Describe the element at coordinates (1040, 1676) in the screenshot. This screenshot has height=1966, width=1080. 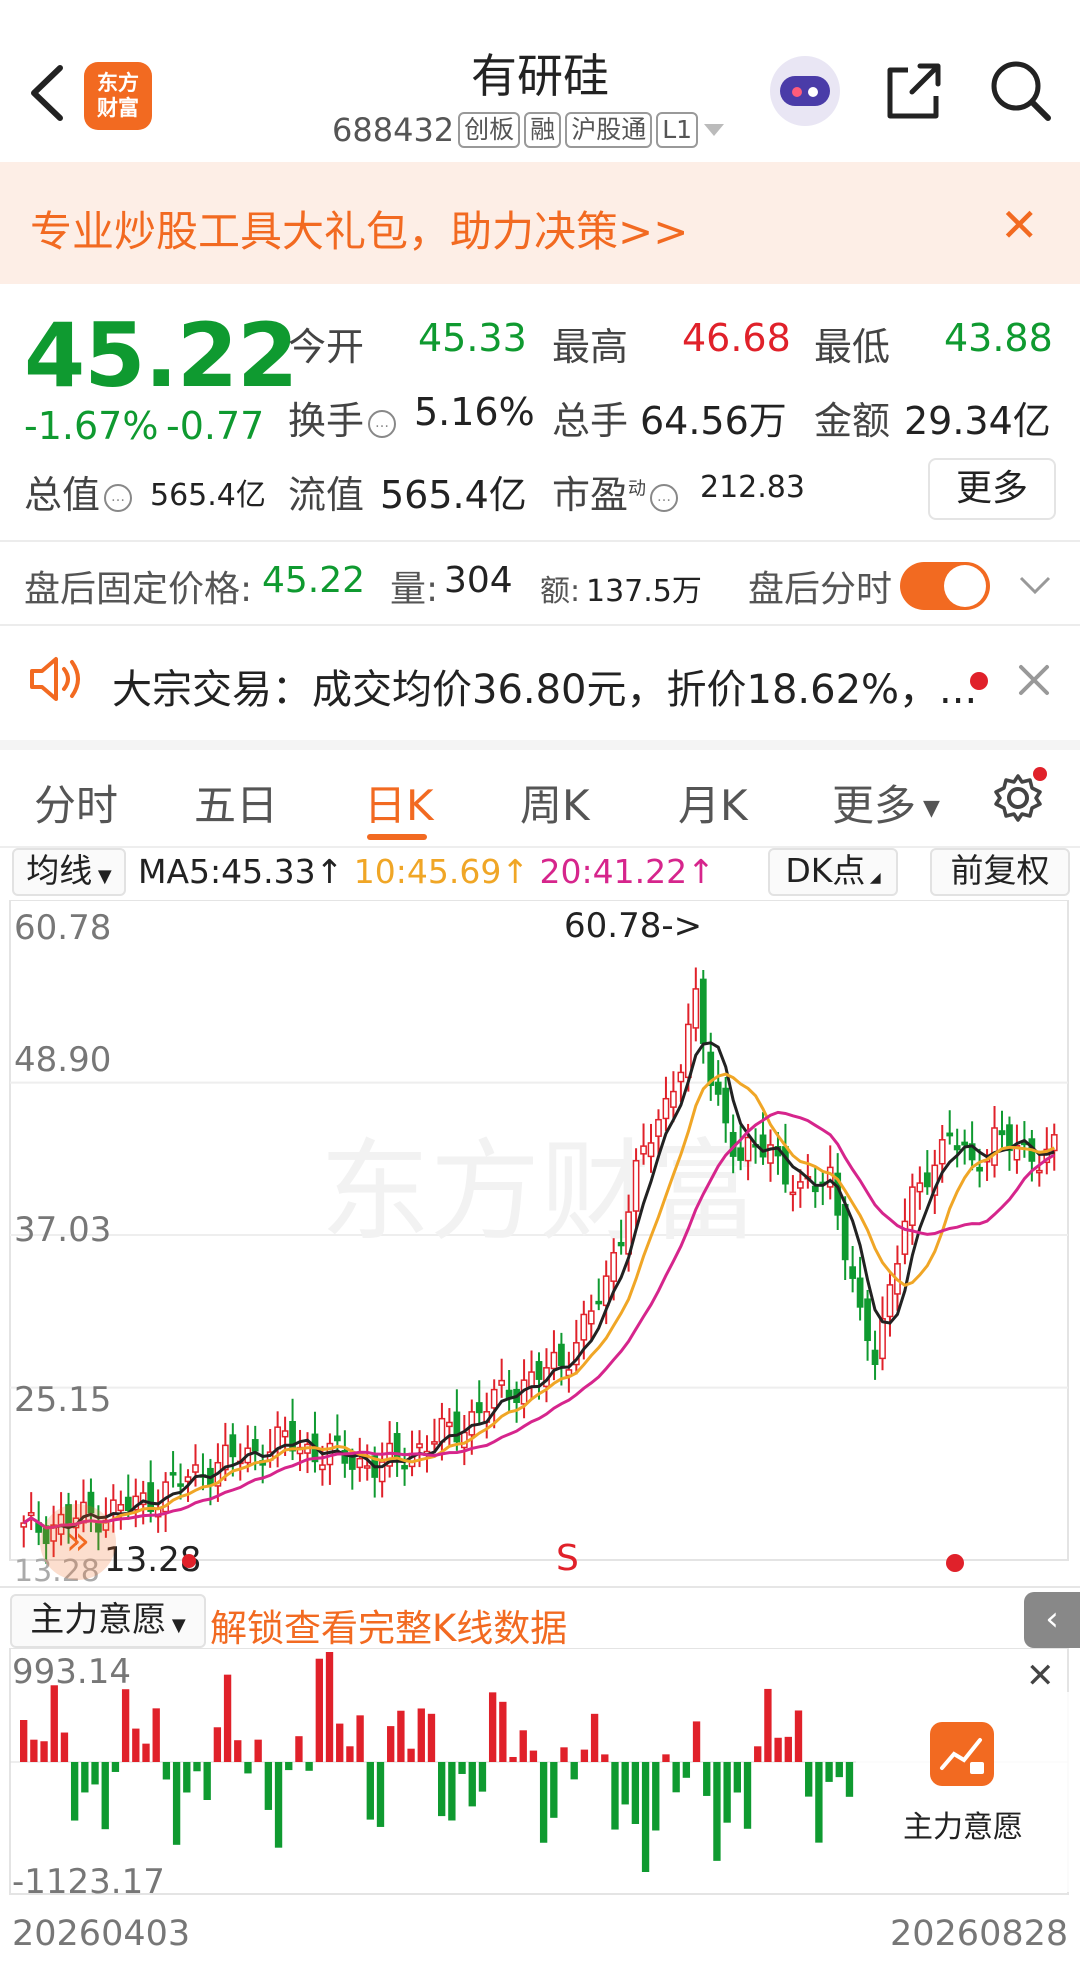
I see `indicator-close-icon: ✕` at that location.